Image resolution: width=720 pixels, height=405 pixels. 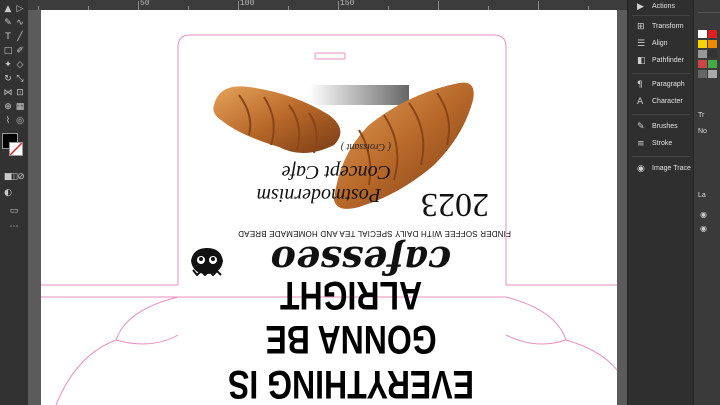 What do you see at coordinates (20, 9) in the screenshot?
I see `direct-selection-icon: ▷` at bounding box center [20, 9].